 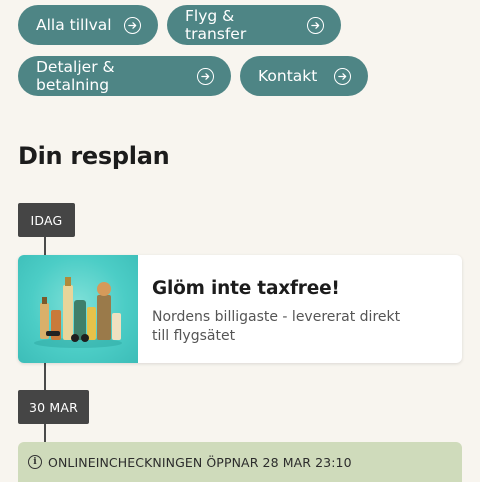 I want to click on nav-button-contact: Kontakt, so click(x=304, y=76).